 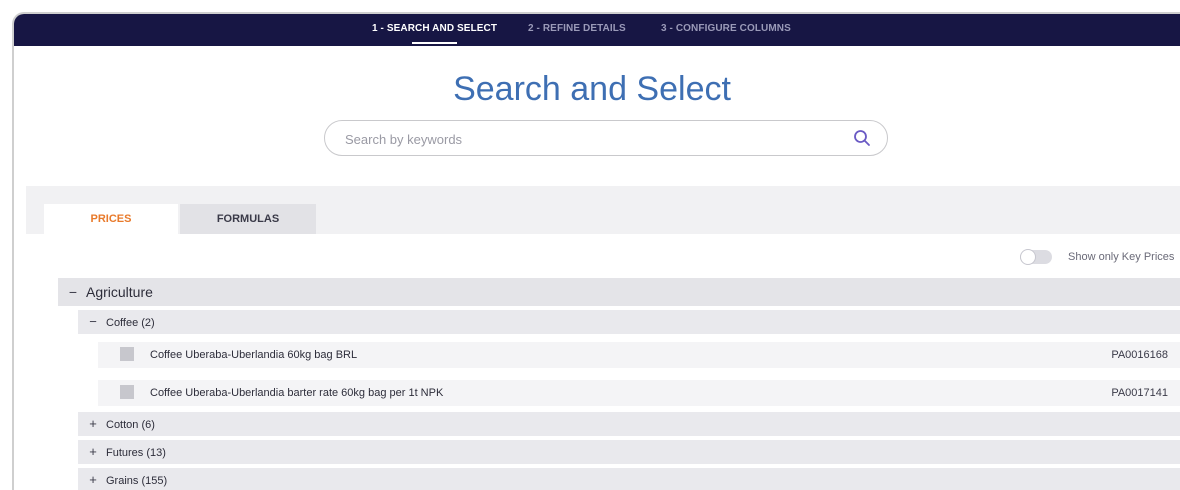 What do you see at coordinates (1139, 355) in the screenshot?
I see `item-code: PA0016168` at bounding box center [1139, 355].